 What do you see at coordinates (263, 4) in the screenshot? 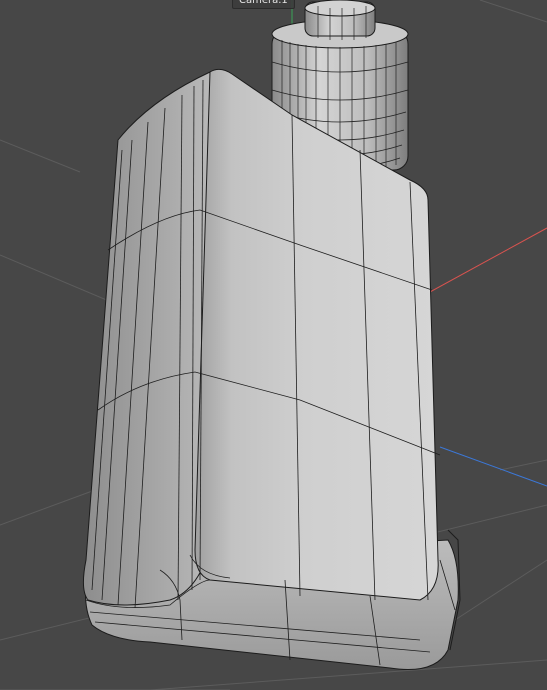
I see `camera-label: Camera.1` at bounding box center [263, 4].